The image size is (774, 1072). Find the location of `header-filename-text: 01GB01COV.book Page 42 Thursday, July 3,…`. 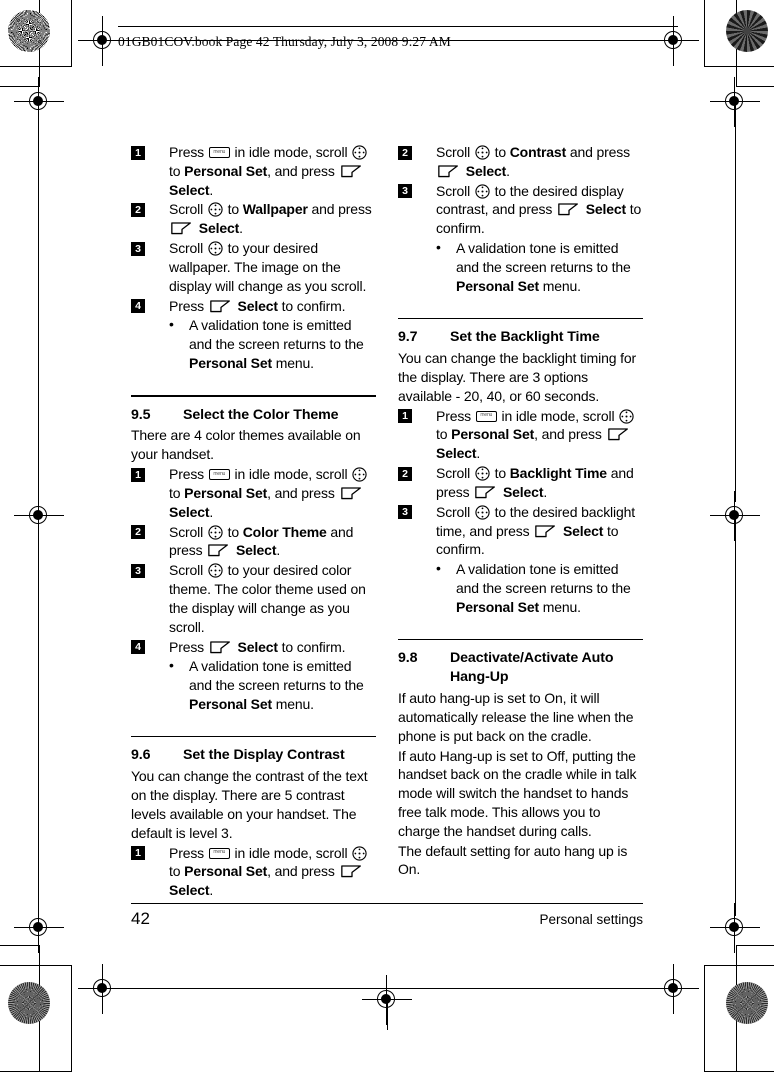

header-filename-text: 01GB01COV.book Page 42 Thursday, July 3,… is located at coordinates (284, 41).